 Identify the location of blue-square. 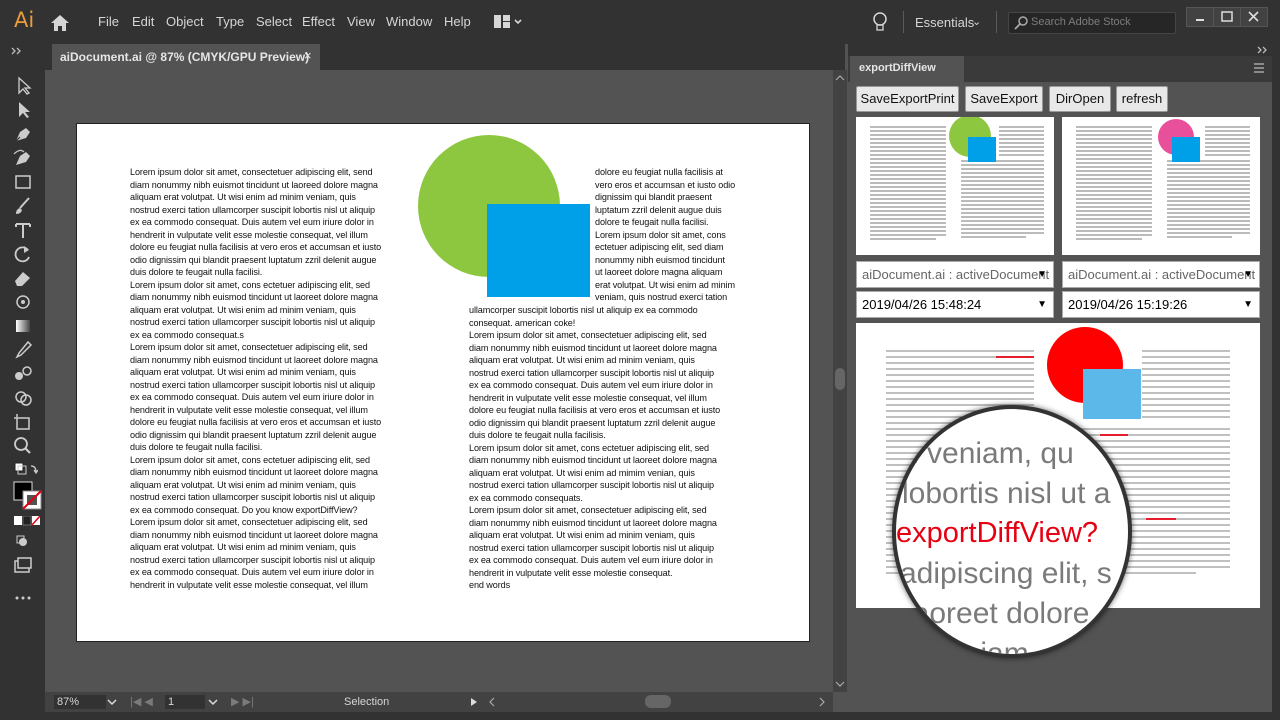
(538, 250).